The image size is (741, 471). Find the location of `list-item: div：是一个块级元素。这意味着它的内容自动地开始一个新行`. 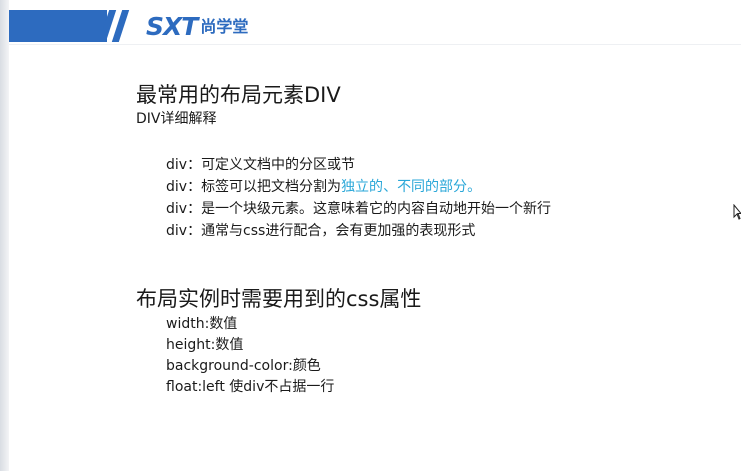

list-item: div：是一个块级元素。这意味着它的内容自动地开始一个新行 is located at coordinates (358, 209).